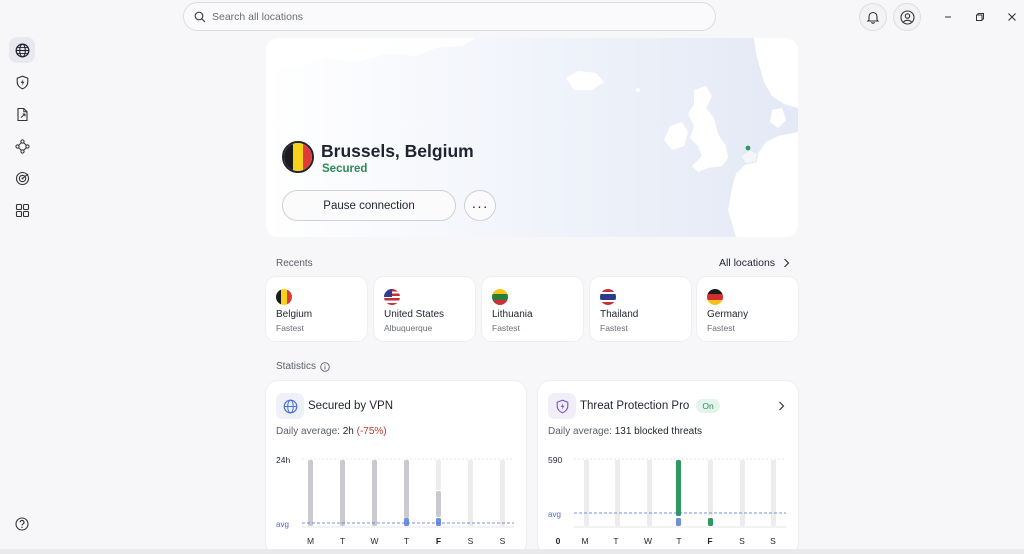  What do you see at coordinates (554, 514) in the screenshot?
I see `threat-avg-label: avg` at bounding box center [554, 514].